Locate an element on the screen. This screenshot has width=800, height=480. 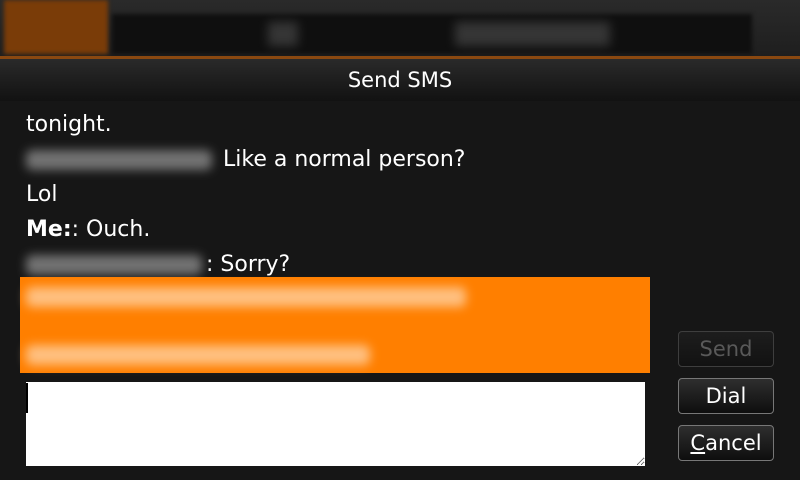
message-line: tonight. is located at coordinates (336, 124).